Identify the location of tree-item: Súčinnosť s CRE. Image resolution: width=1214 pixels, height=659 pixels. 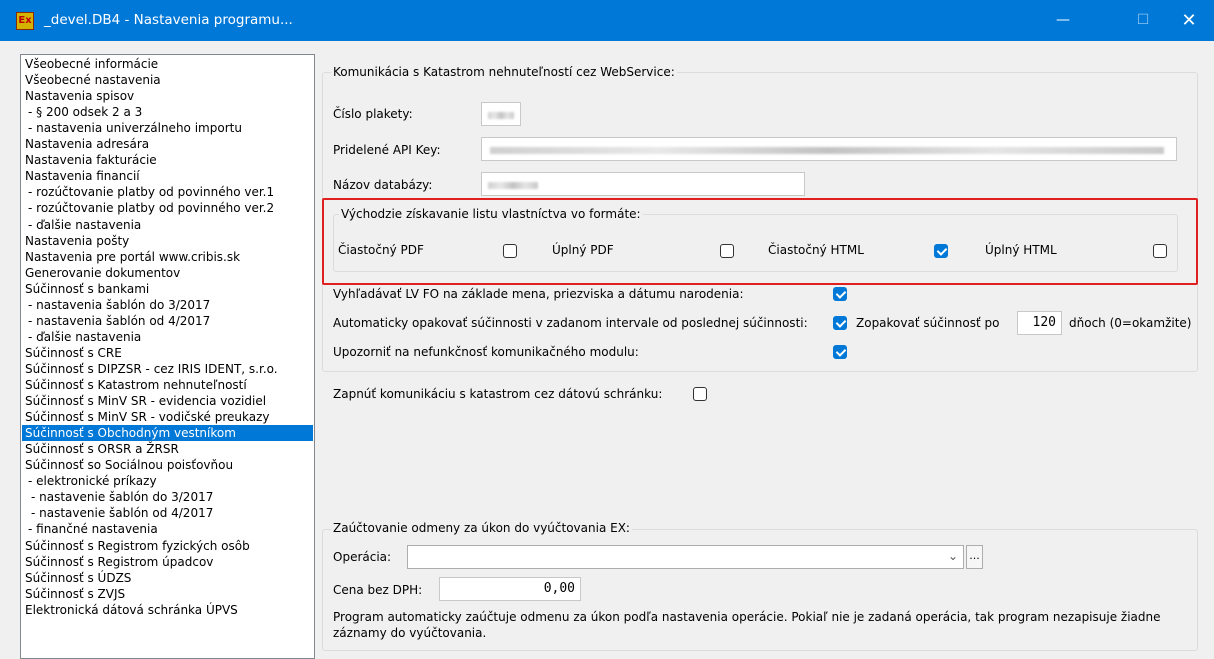
(73, 353).